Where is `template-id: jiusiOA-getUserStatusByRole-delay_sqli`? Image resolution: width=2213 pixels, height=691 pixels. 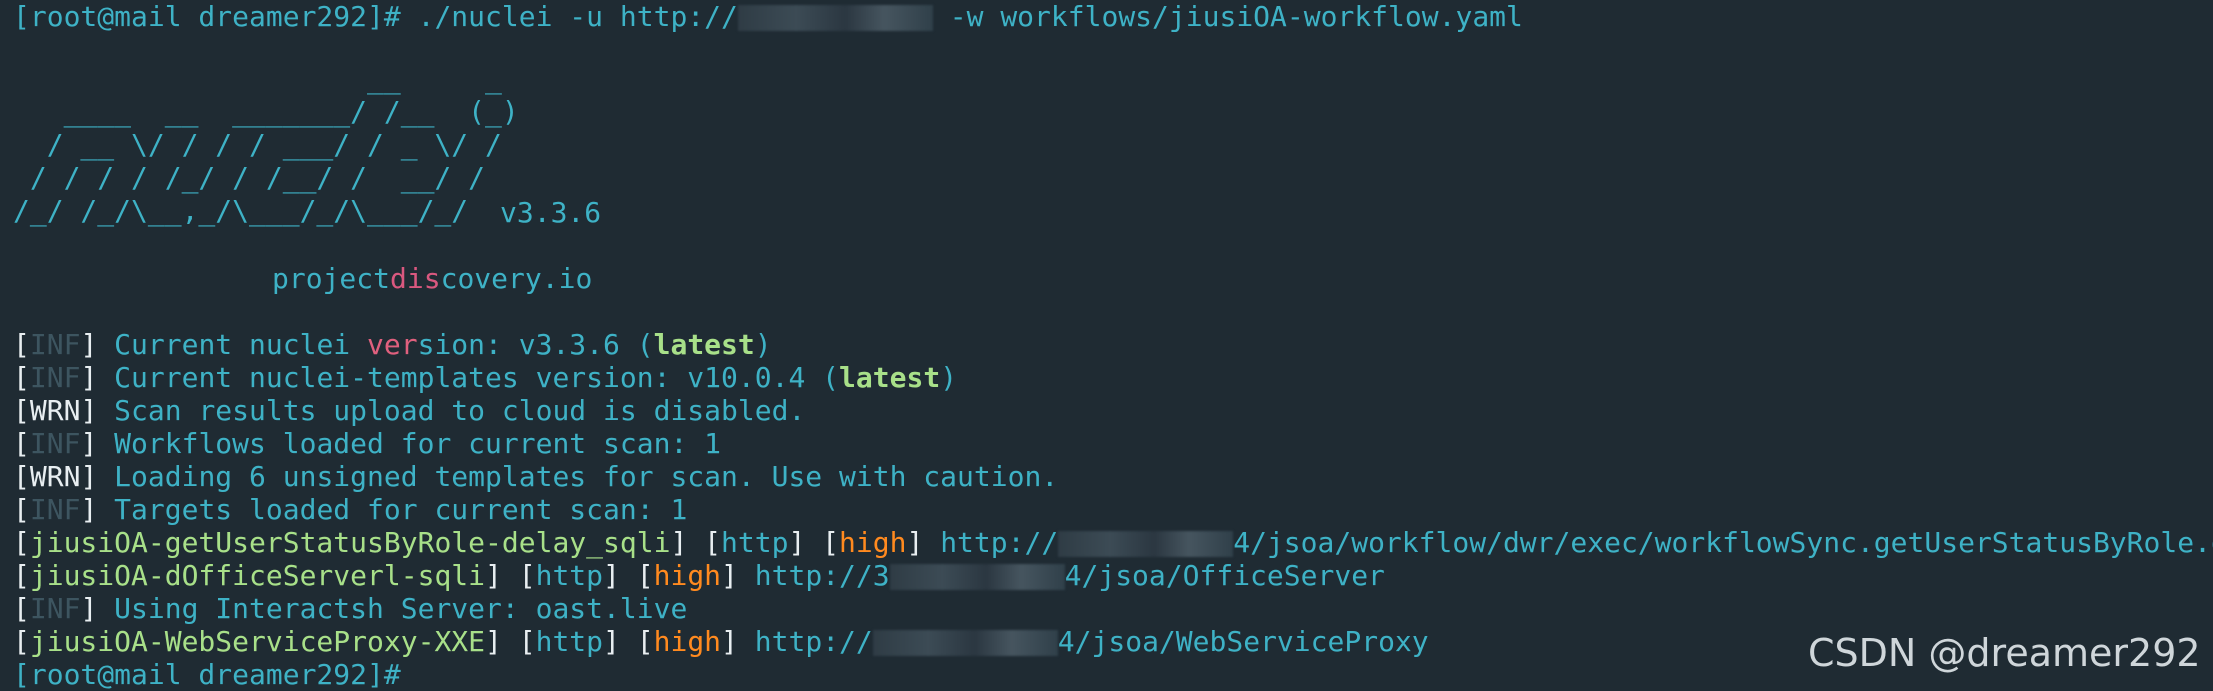
template-id: jiusiOA-getUserStatusByRole-delay_sqli is located at coordinates (350, 542).